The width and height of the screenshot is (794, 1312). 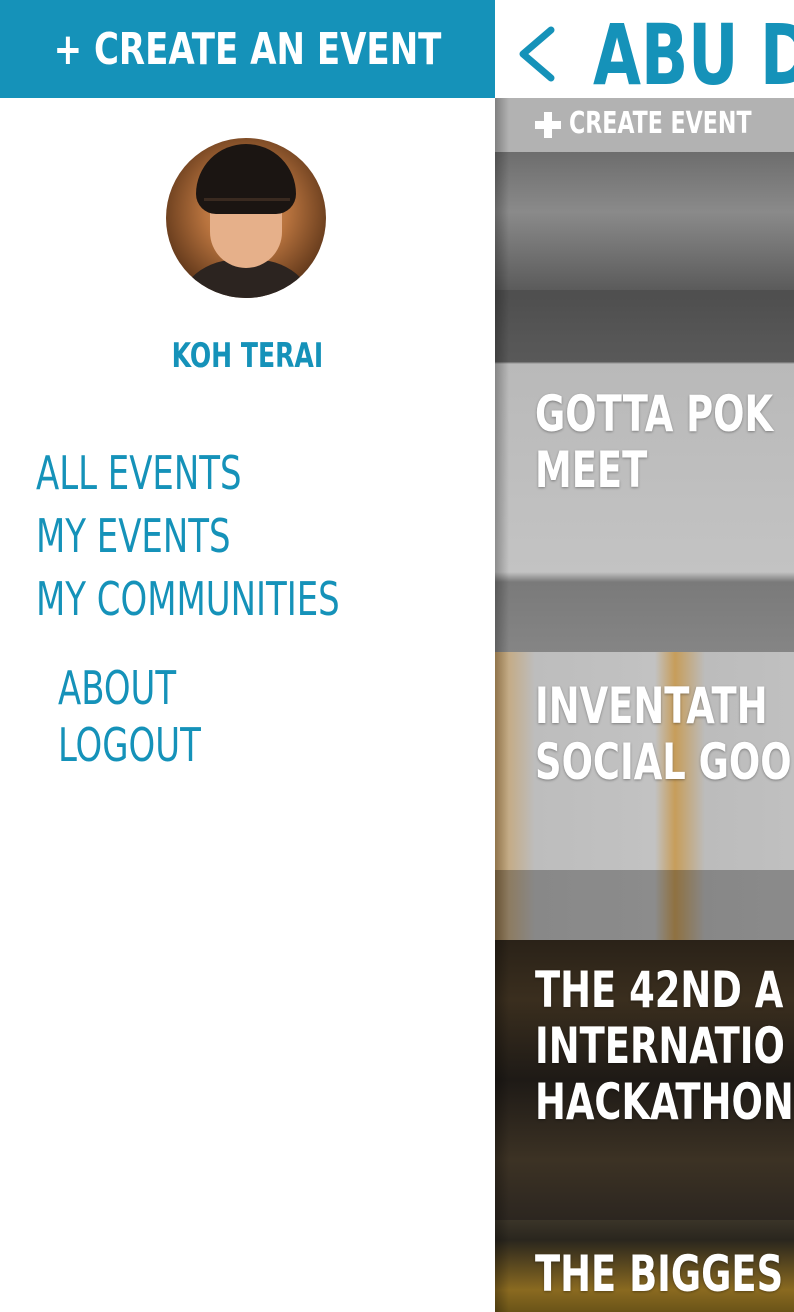 I want to click on chevron-left-icon, so click(x=536, y=54).